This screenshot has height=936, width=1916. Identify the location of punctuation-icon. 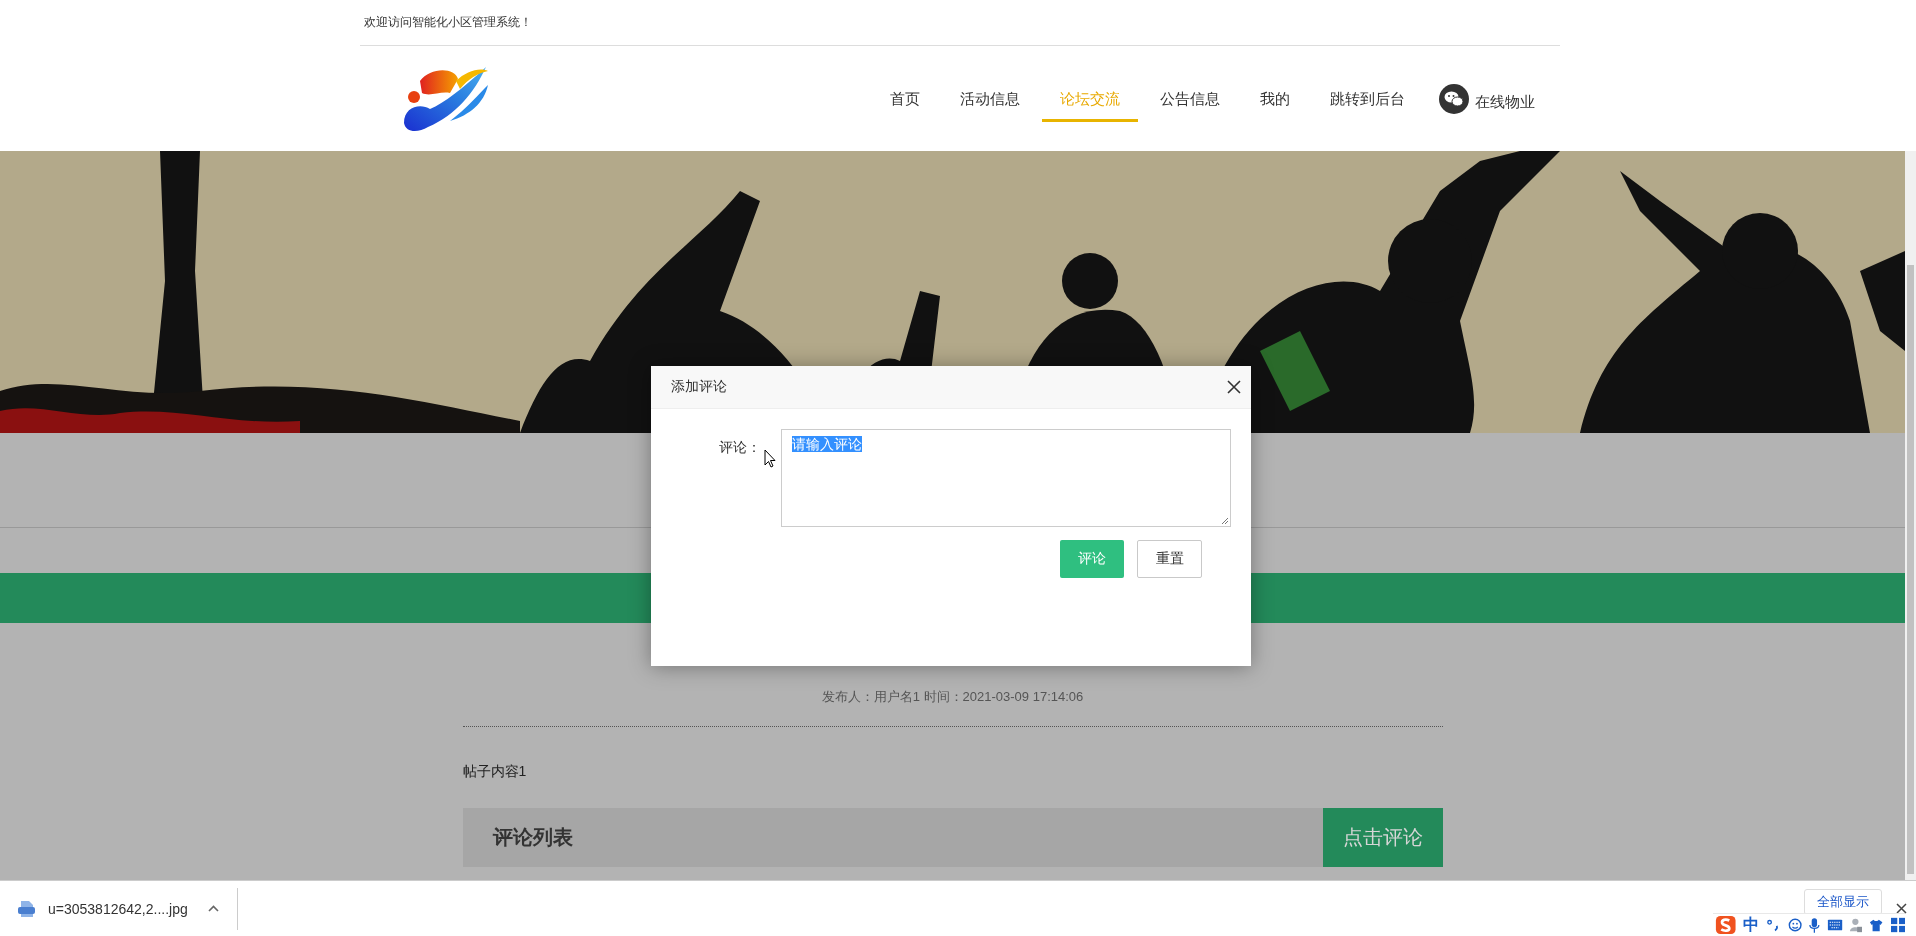
(1773, 925).